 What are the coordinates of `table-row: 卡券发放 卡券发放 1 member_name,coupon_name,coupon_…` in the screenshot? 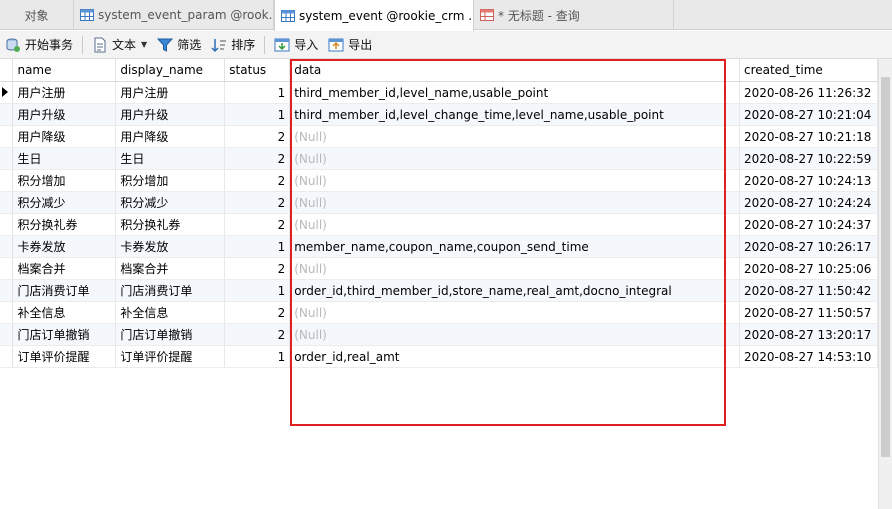 It's located at (439, 246).